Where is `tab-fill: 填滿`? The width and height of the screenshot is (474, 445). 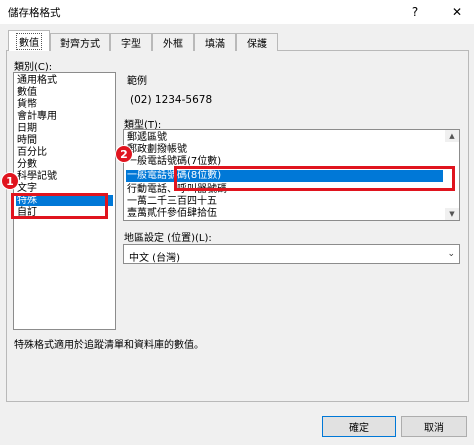 tab-fill: 填滿 is located at coordinates (215, 42).